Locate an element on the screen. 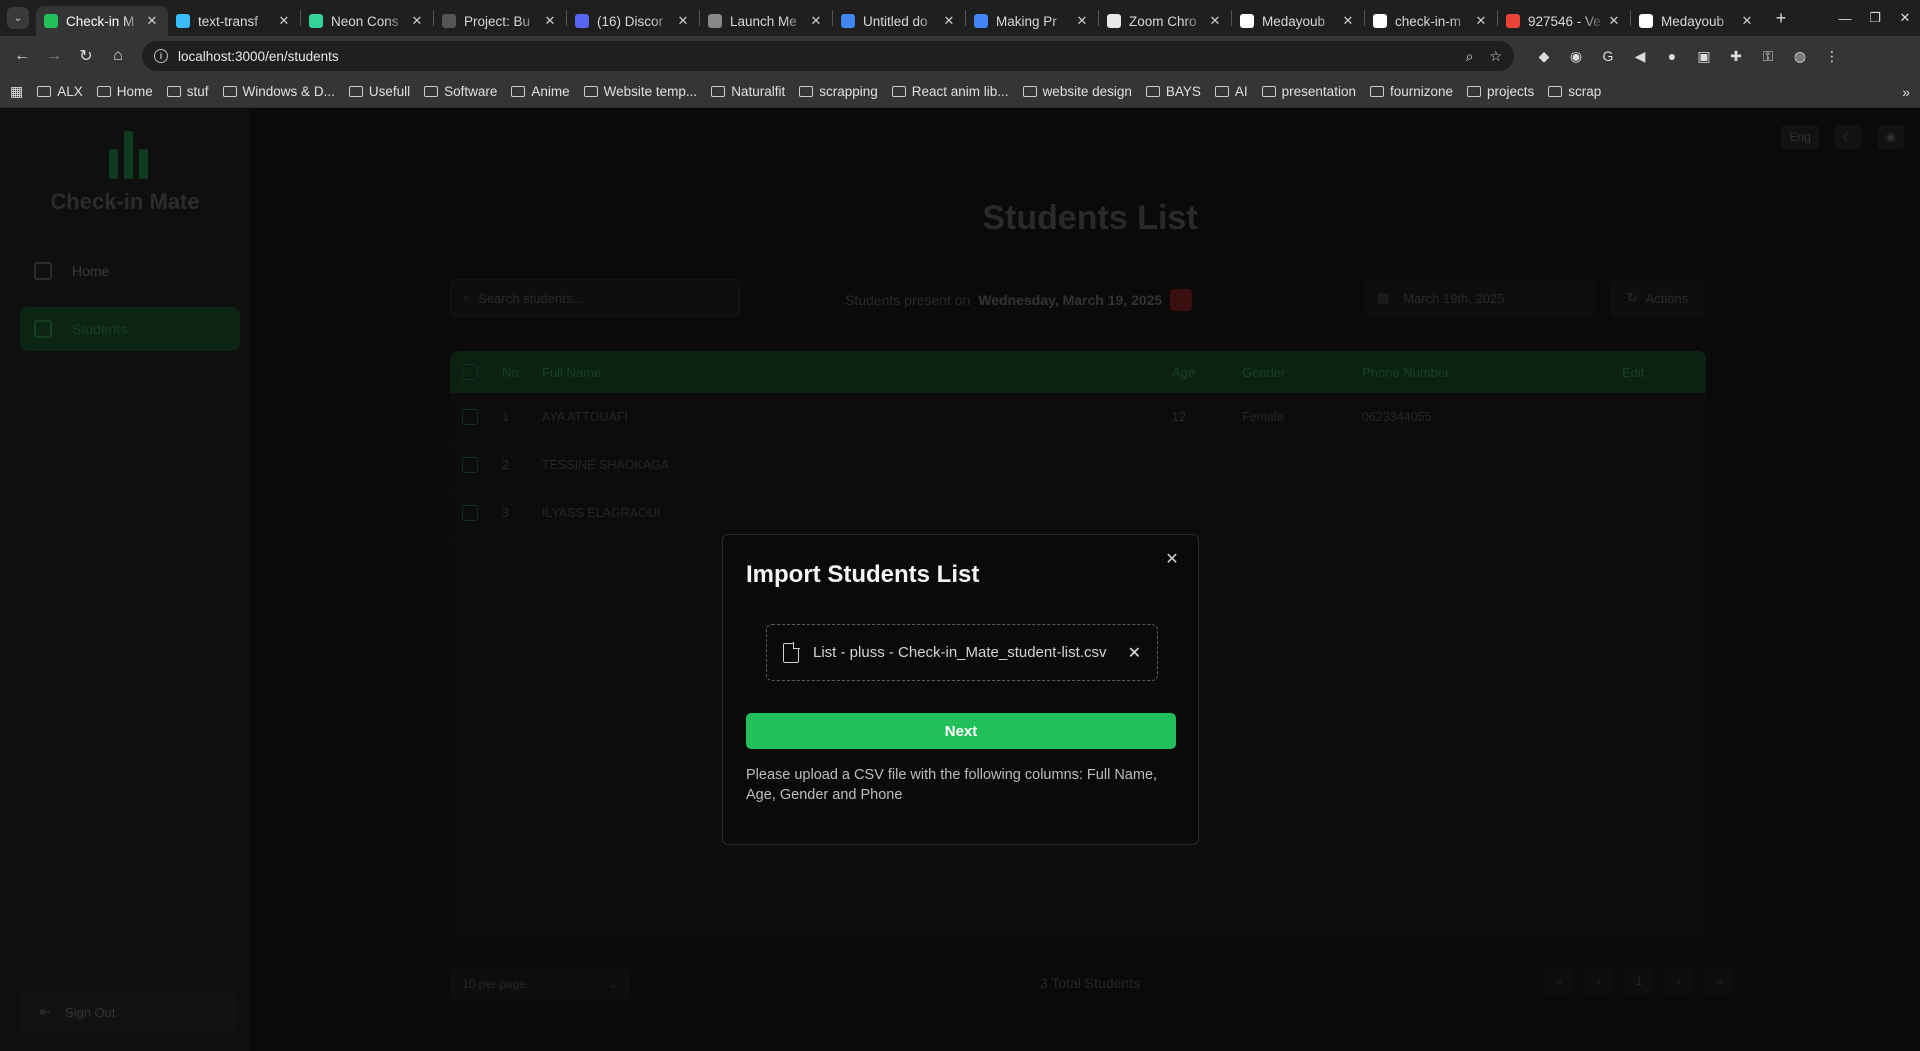  new-tab-button: + is located at coordinates (1781, 18).